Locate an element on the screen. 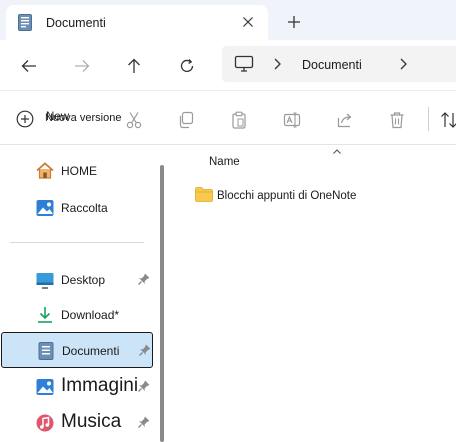 This screenshot has height=442, width=456. close-icon is located at coordinates (248, 22).